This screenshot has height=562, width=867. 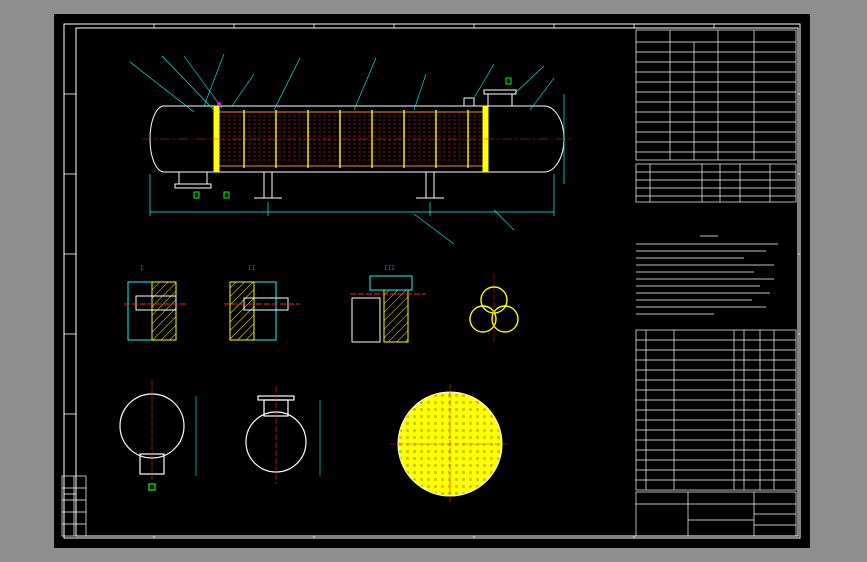 I want to click on saddle-left, so click(x=268, y=185).